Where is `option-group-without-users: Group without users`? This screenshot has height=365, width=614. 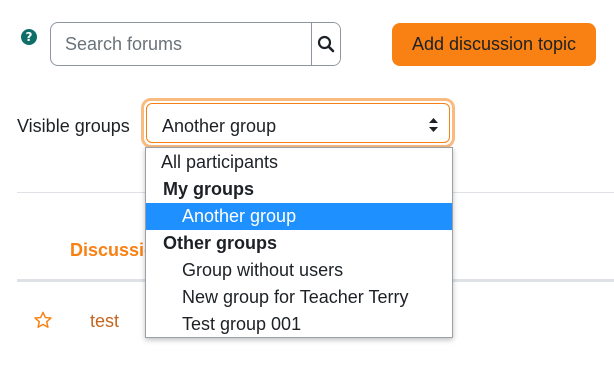 option-group-without-users: Group without users is located at coordinates (299, 270).